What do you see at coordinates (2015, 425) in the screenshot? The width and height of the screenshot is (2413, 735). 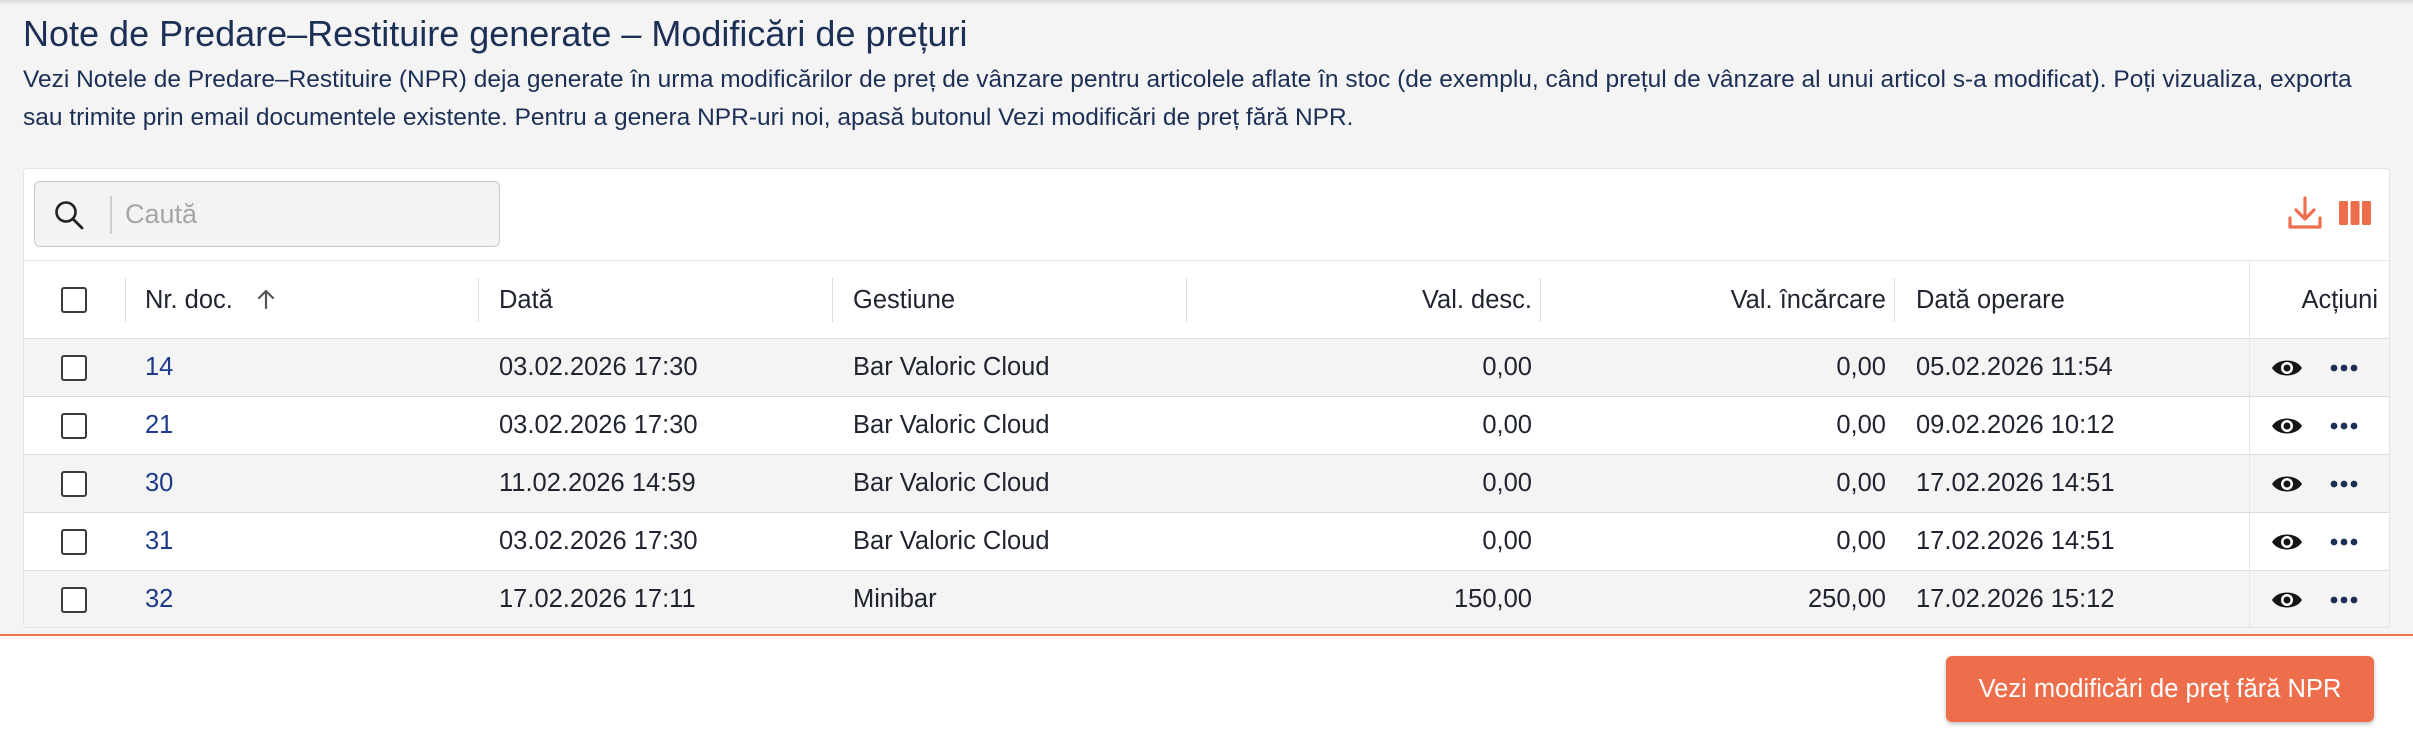 I see `cell-op-date: 09.02.2026 10:12` at bounding box center [2015, 425].